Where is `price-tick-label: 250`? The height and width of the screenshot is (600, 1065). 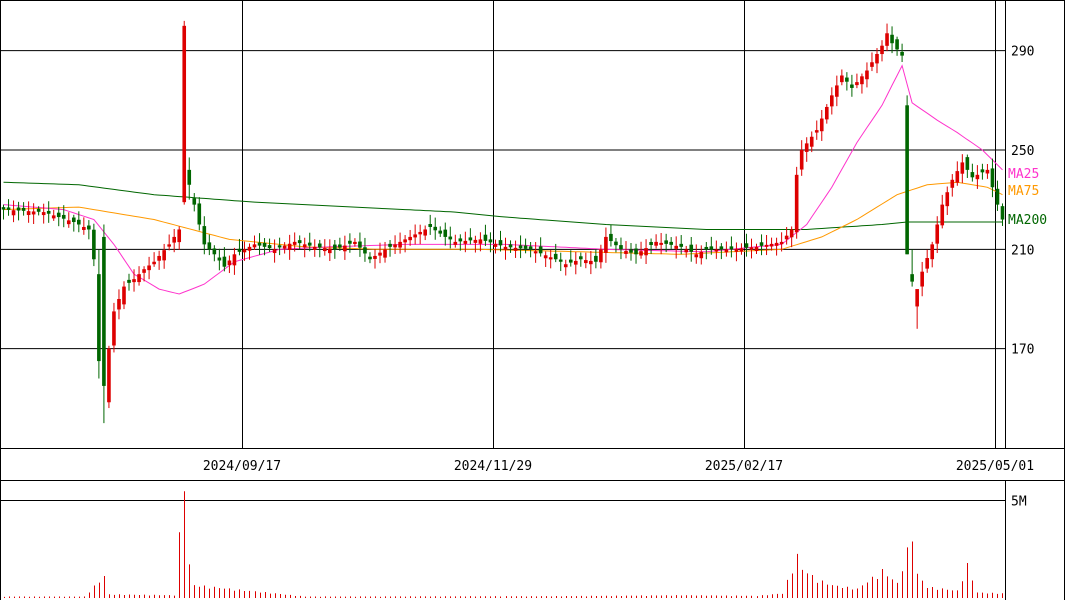
price-tick-label: 250 is located at coordinates (1022, 151).